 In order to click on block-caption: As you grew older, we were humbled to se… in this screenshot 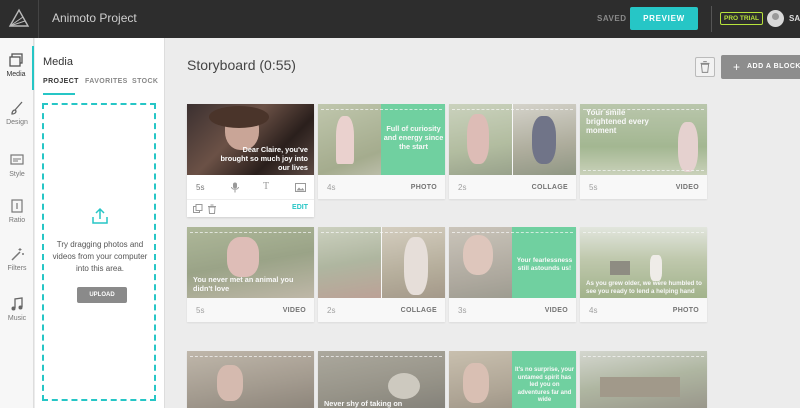, I will do `click(644, 287)`.